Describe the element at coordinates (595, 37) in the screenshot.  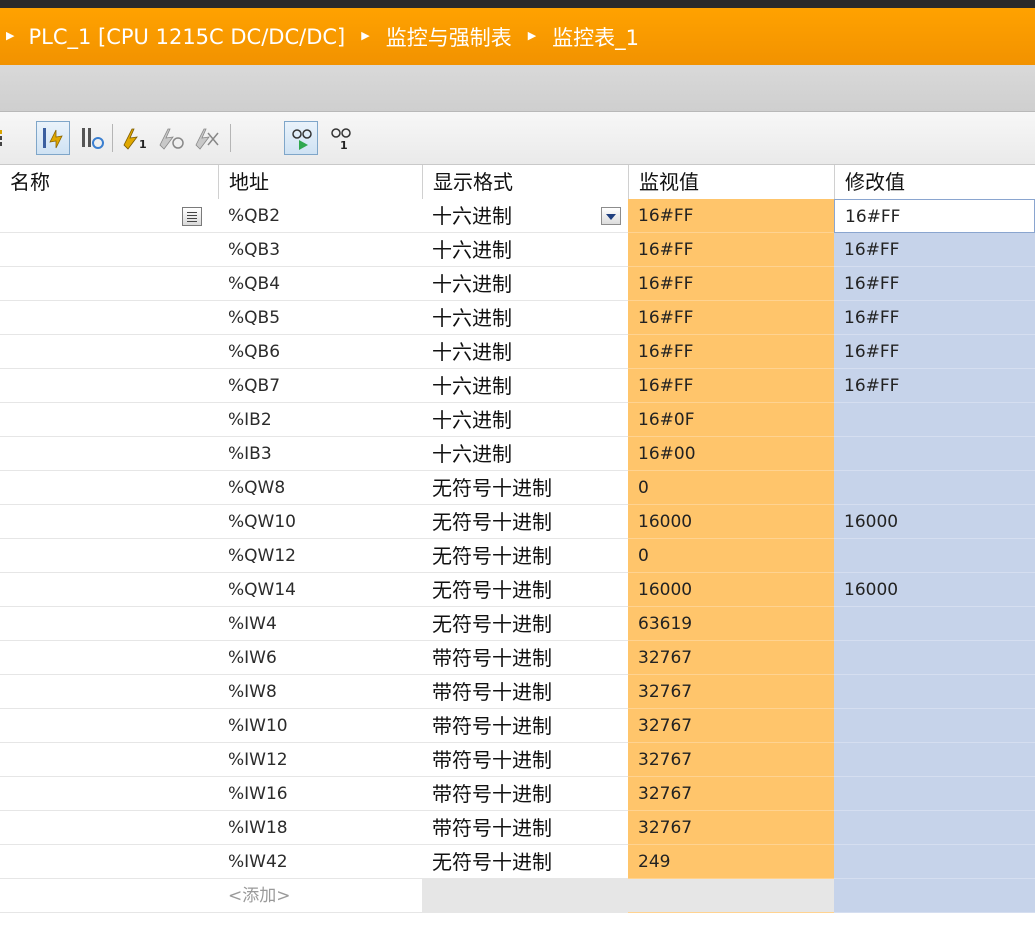
I see `breadcrumb-item-watch-table-1: 监控表_1` at that location.